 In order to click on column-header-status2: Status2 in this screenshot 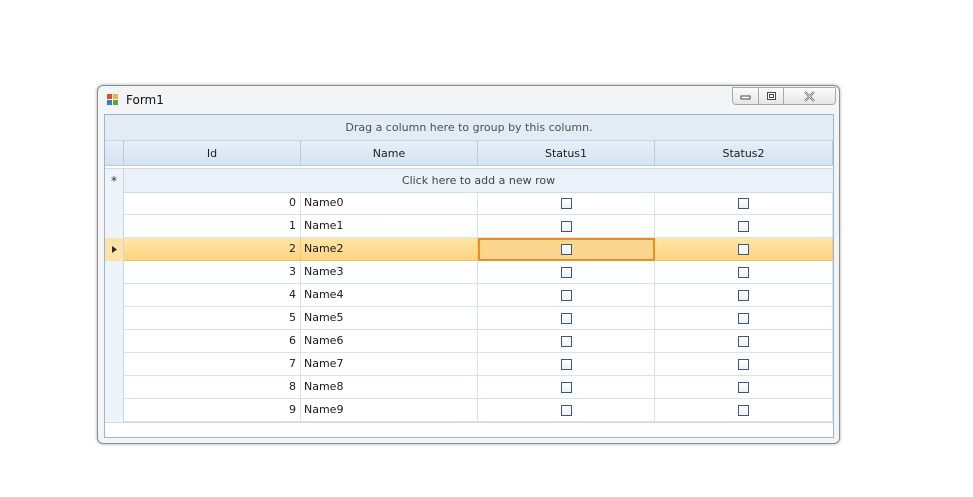, I will do `click(744, 153)`.